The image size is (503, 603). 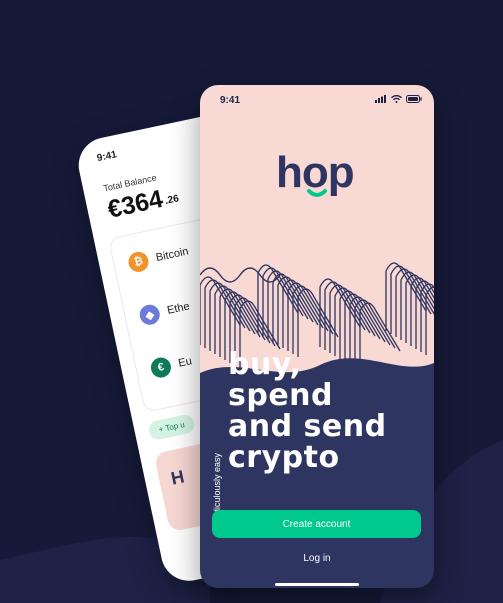 I want to click on wifi-icon, so click(x=396, y=99).